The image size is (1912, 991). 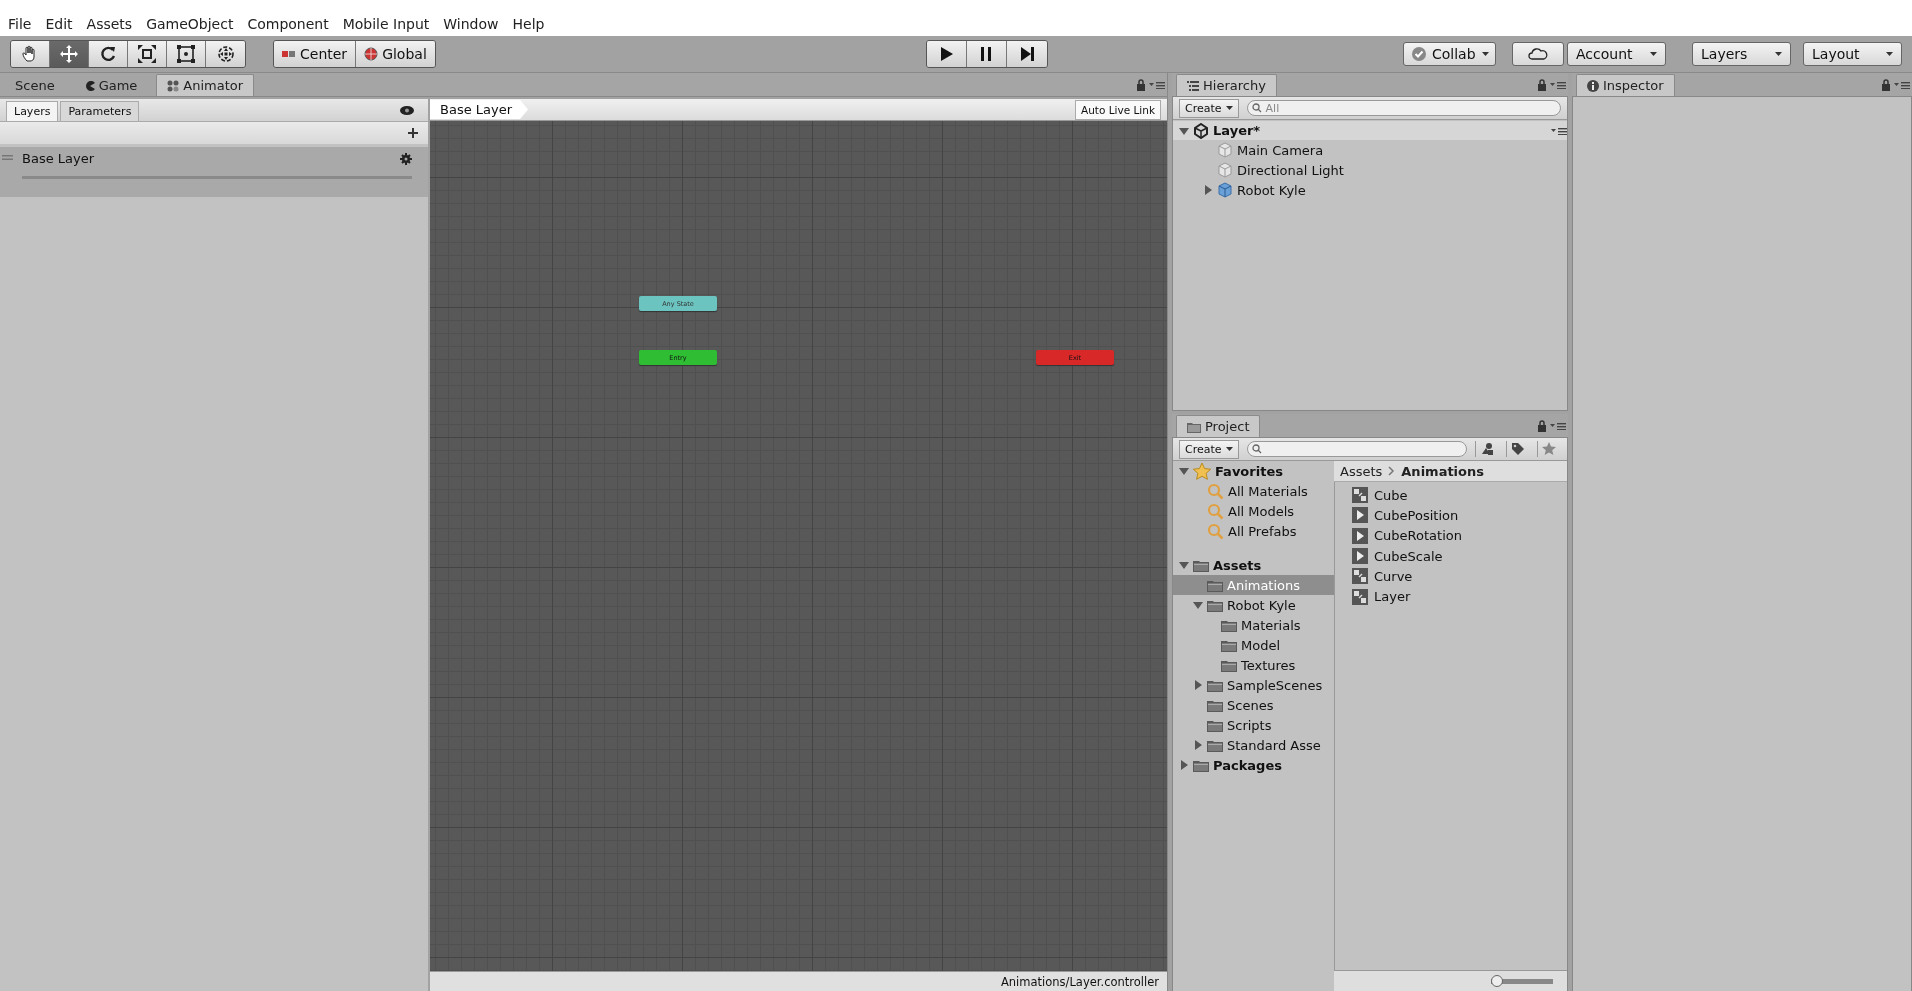 What do you see at coordinates (1370, 150) in the screenshot?
I see `tree-item: Main Camera` at bounding box center [1370, 150].